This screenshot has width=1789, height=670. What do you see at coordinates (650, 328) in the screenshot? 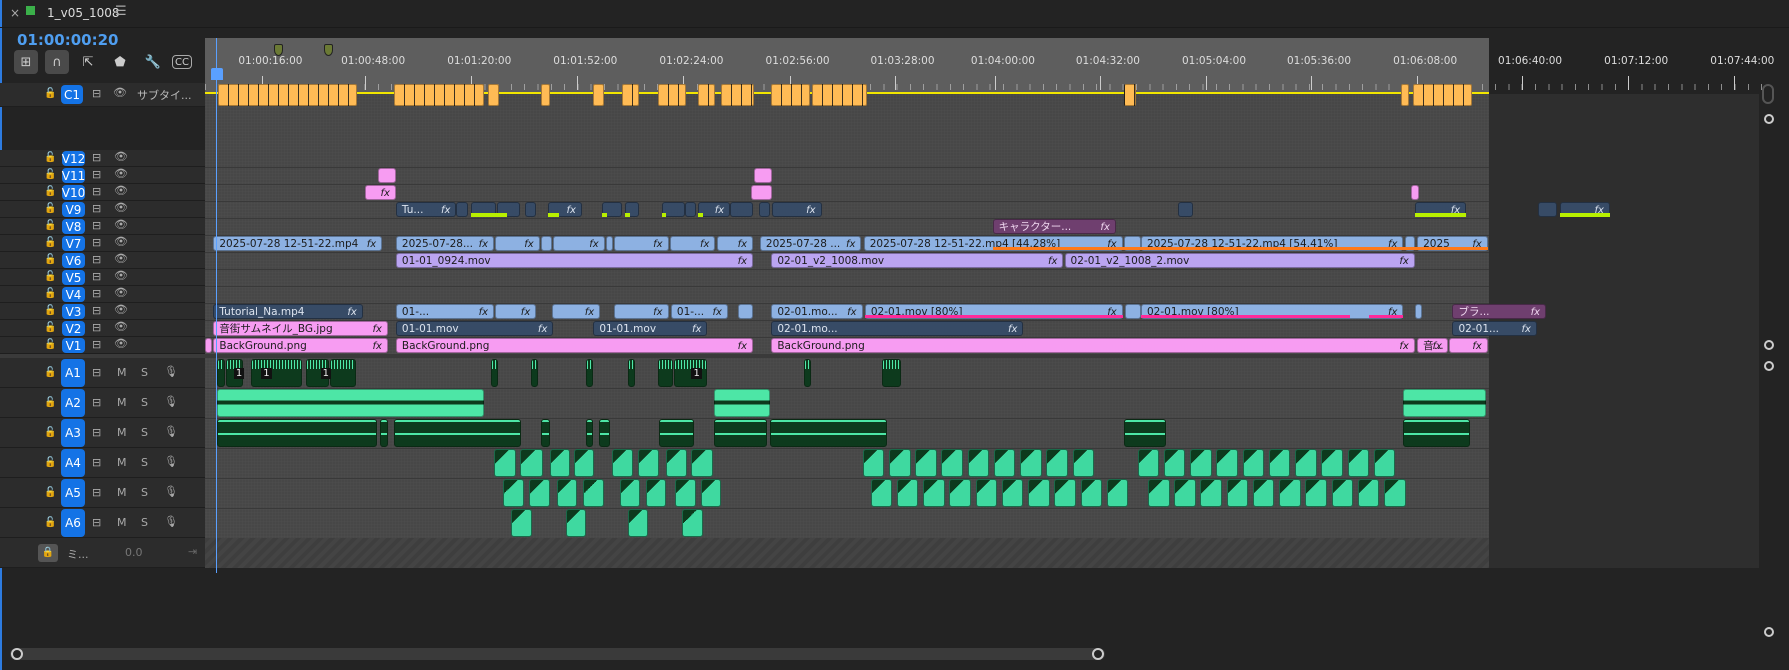
I see `video-clip: 01-01.mov fx` at bounding box center [650, 328].